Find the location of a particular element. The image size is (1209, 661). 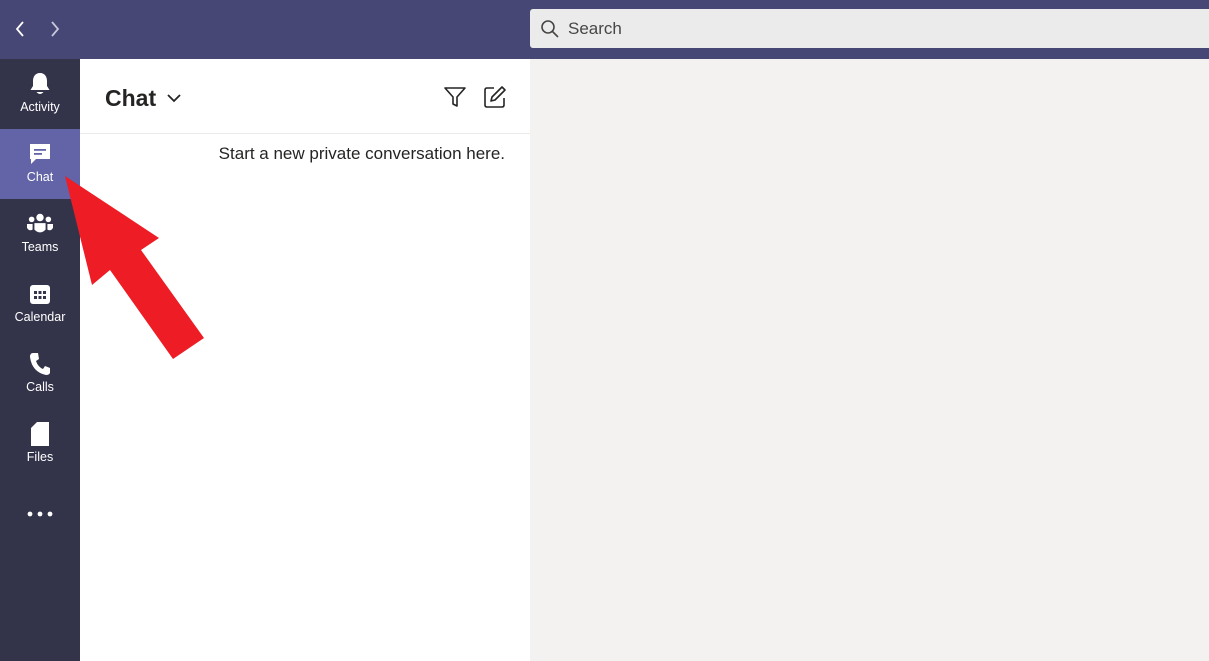

phone-icon is located at coordinates (40, 364).